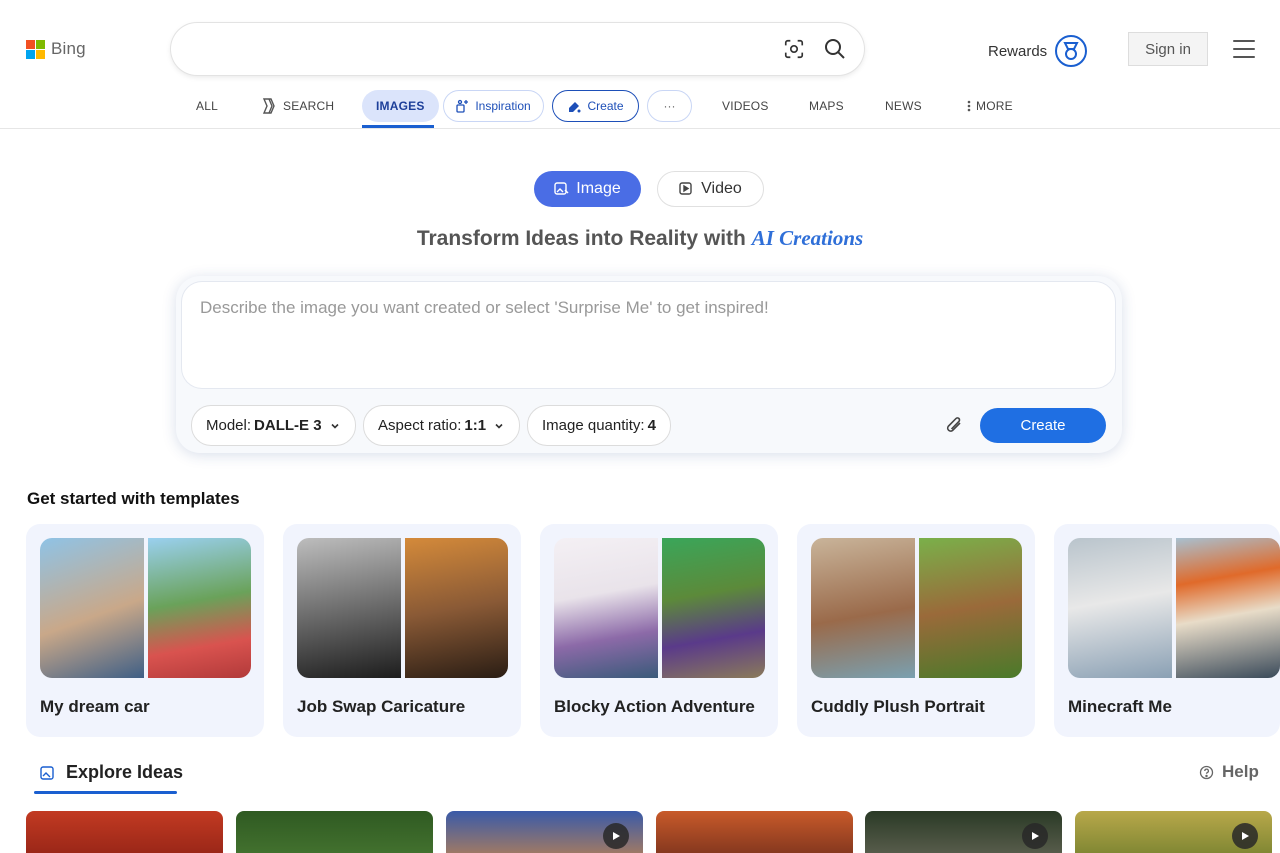  I want to click on template-card: My dream car, so click(145, 630).